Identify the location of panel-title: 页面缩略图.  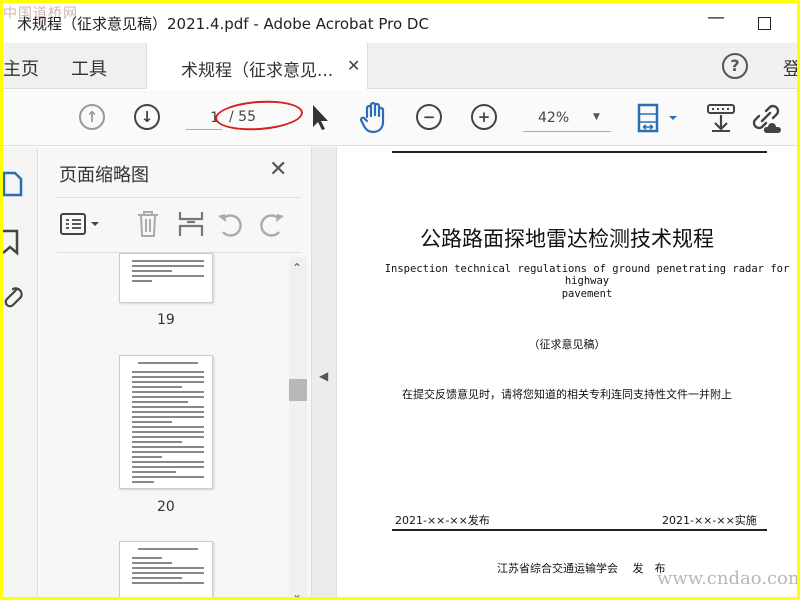
(104, 175).